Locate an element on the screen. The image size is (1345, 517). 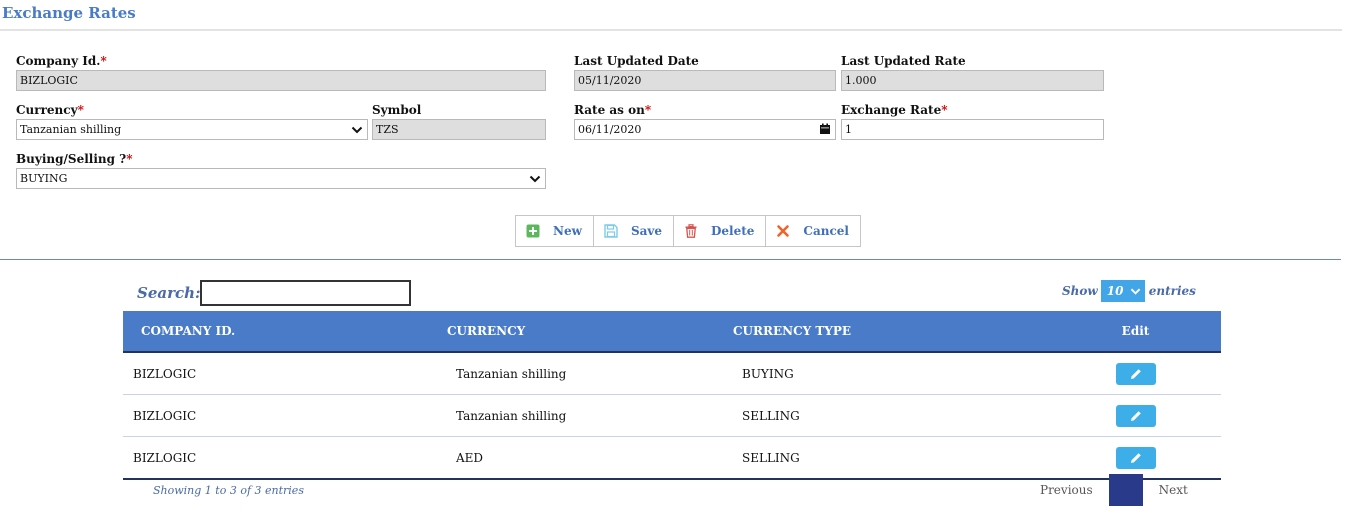
floppy-disk-icon is located at coordinates (611, 231).